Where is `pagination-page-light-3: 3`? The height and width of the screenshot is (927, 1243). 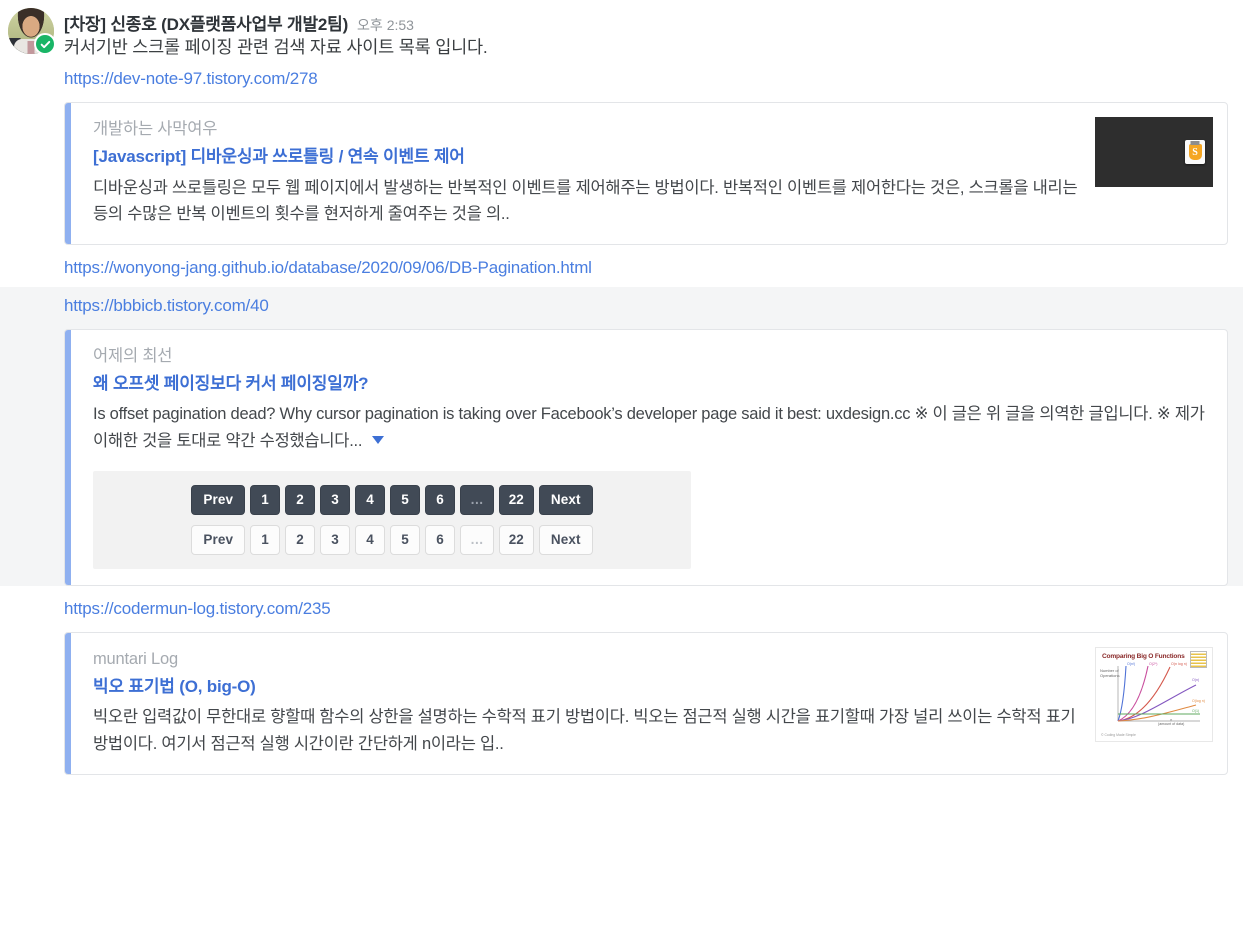 pagination-page-light-3: 3 is located at coordinates (335, 539).